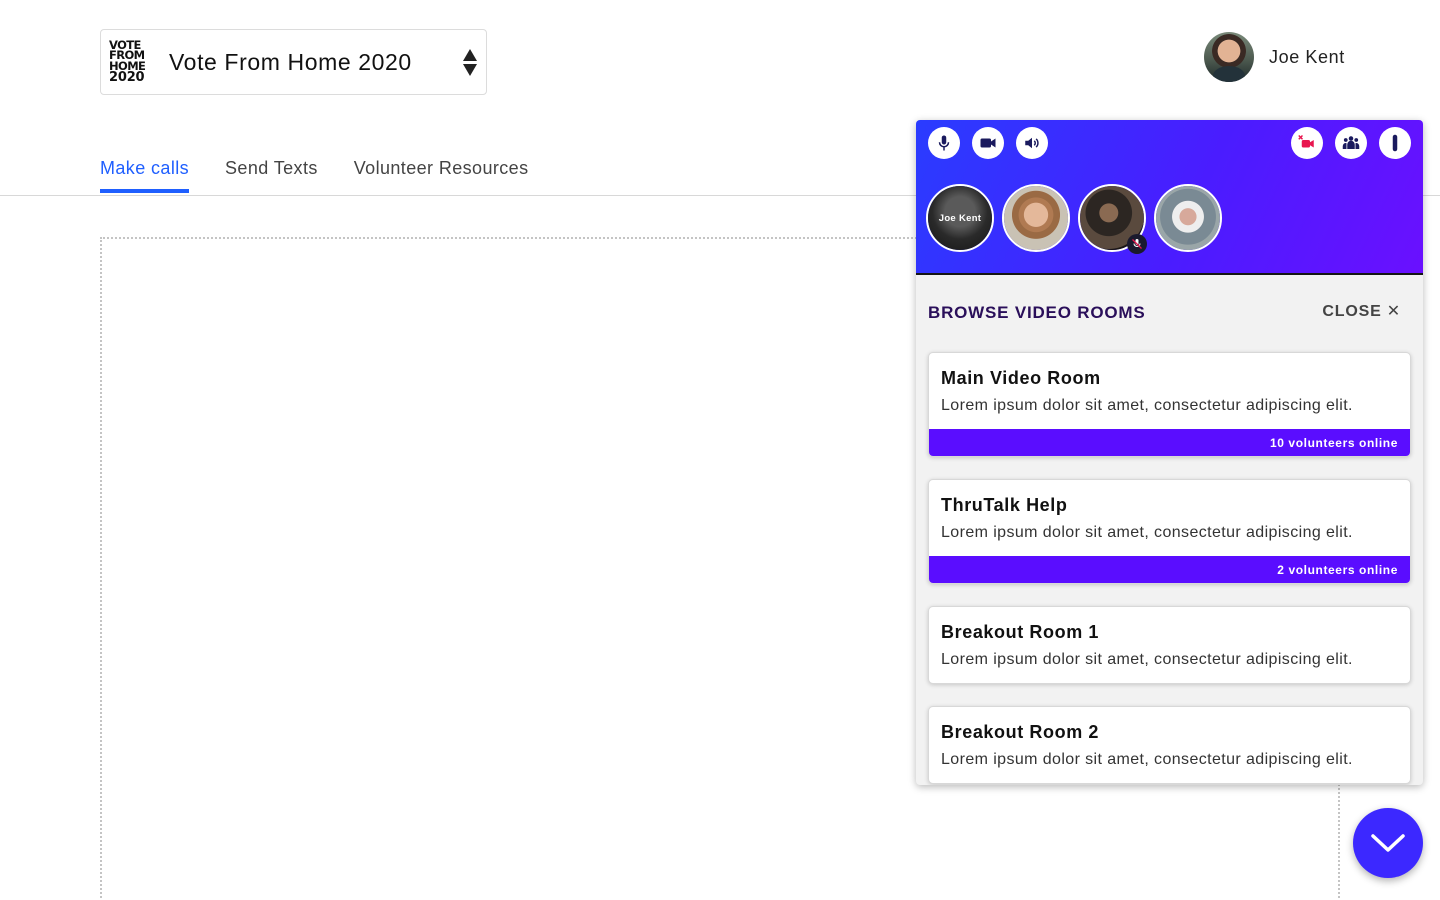 The height and width of the screenshot is (900, 1440). I want to click on room-online-count: 10 volunteers online, so click(1169, 442).